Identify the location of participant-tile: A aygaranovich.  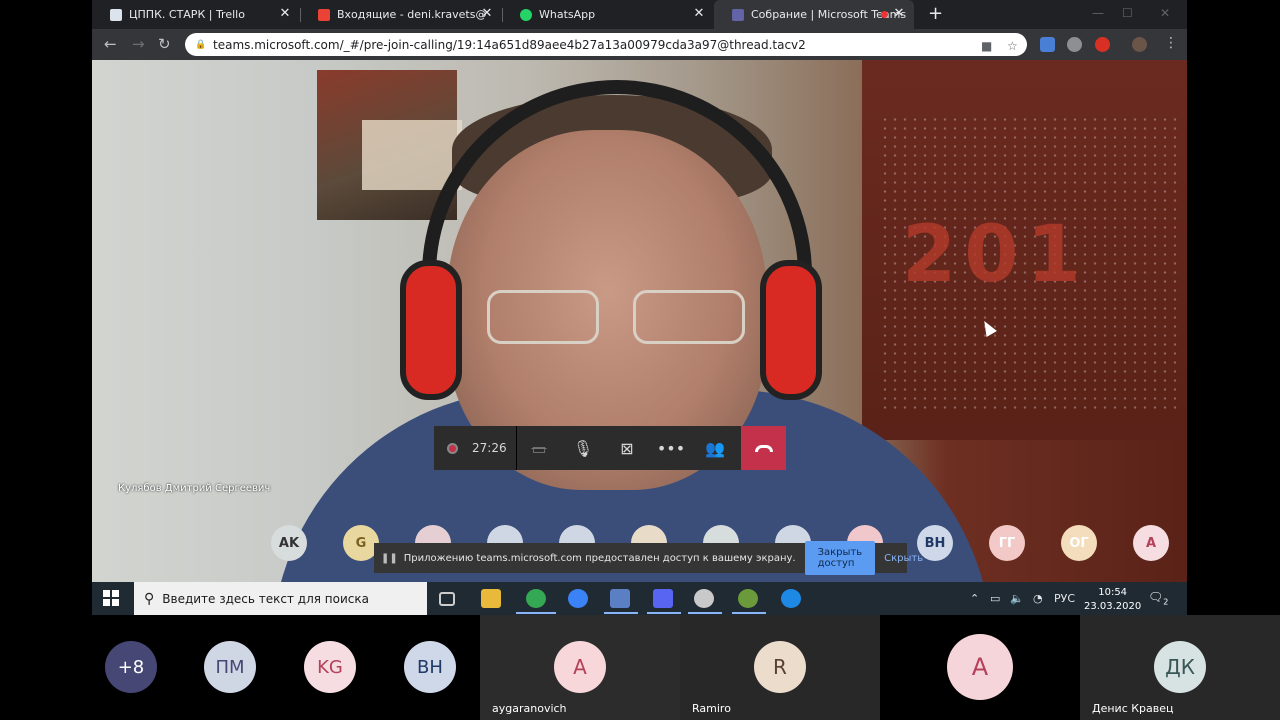
(580, 667).